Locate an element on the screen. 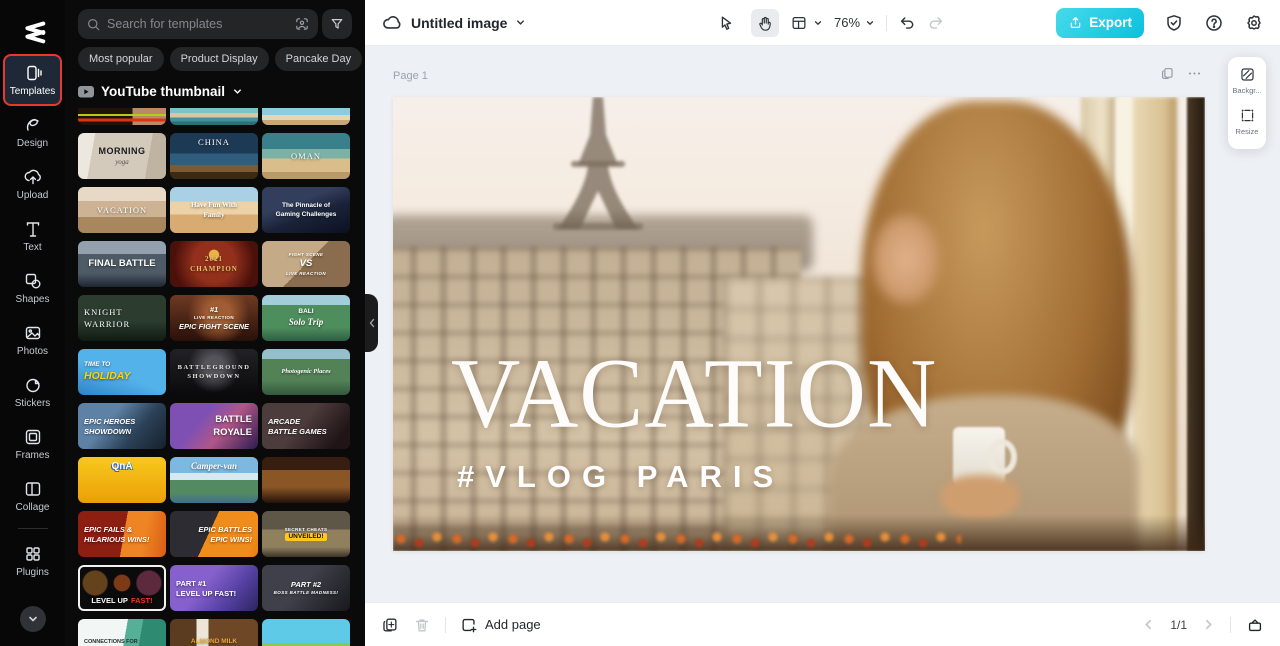  panel-collapse-handle is located at coordinates (371, 323).